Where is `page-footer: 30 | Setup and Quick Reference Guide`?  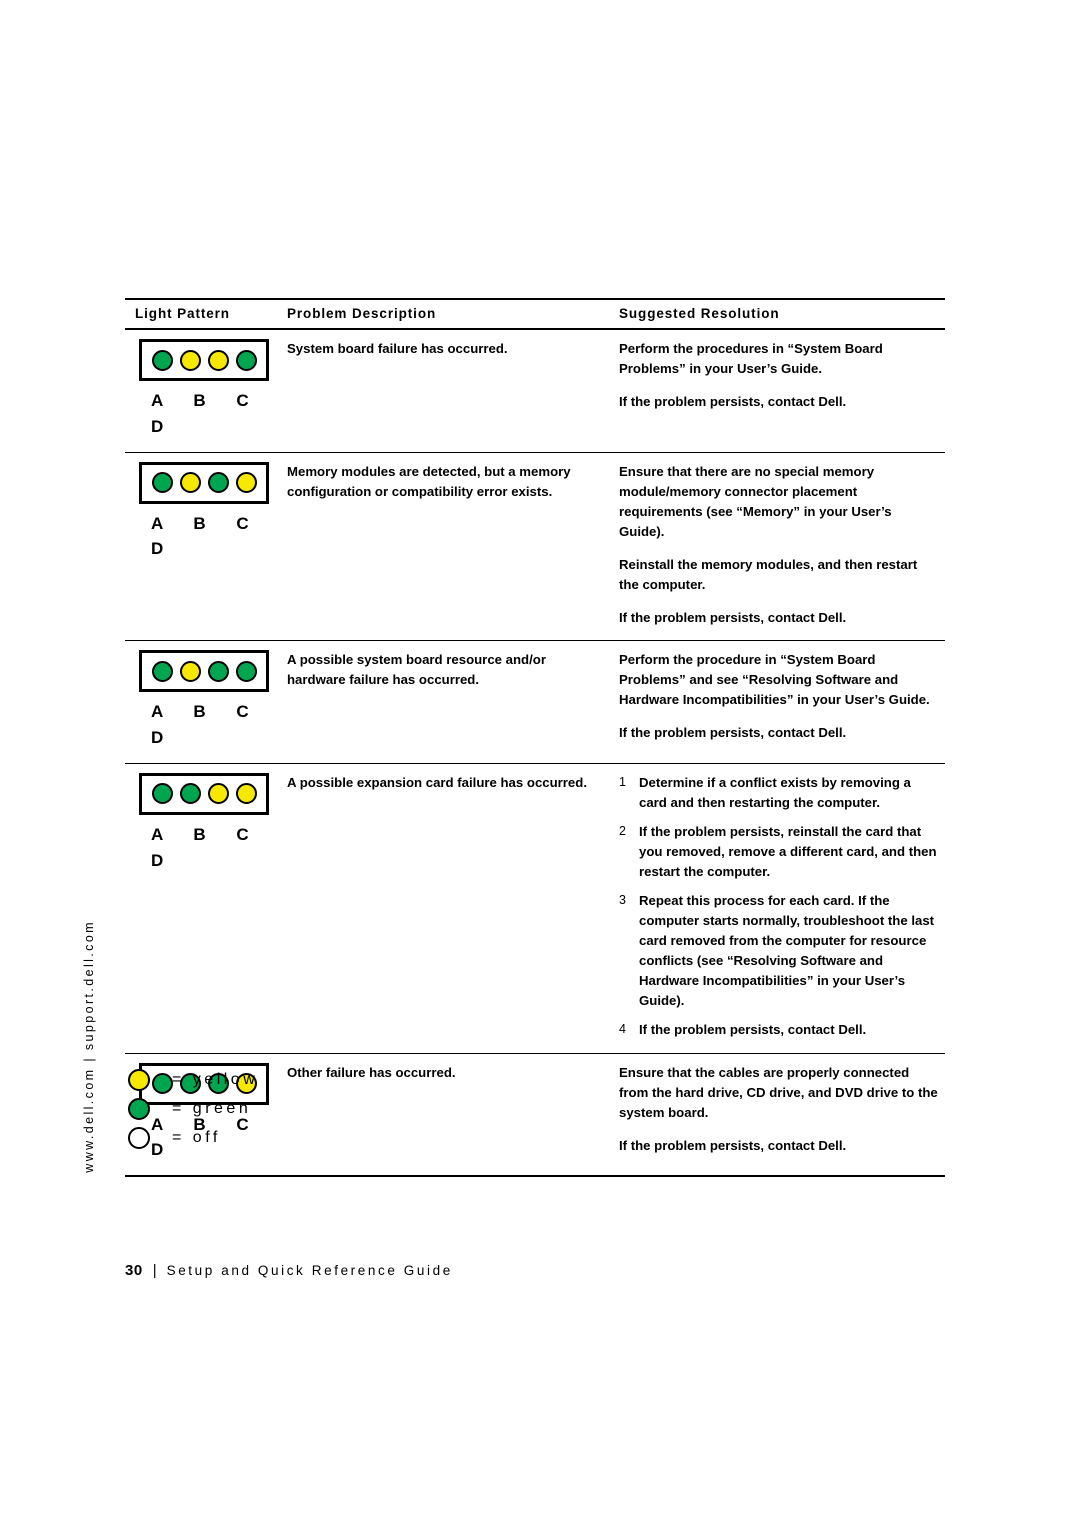
page-footer: 30 | Setup and Quick Reference Guide is located at coordinates (289, 1270).